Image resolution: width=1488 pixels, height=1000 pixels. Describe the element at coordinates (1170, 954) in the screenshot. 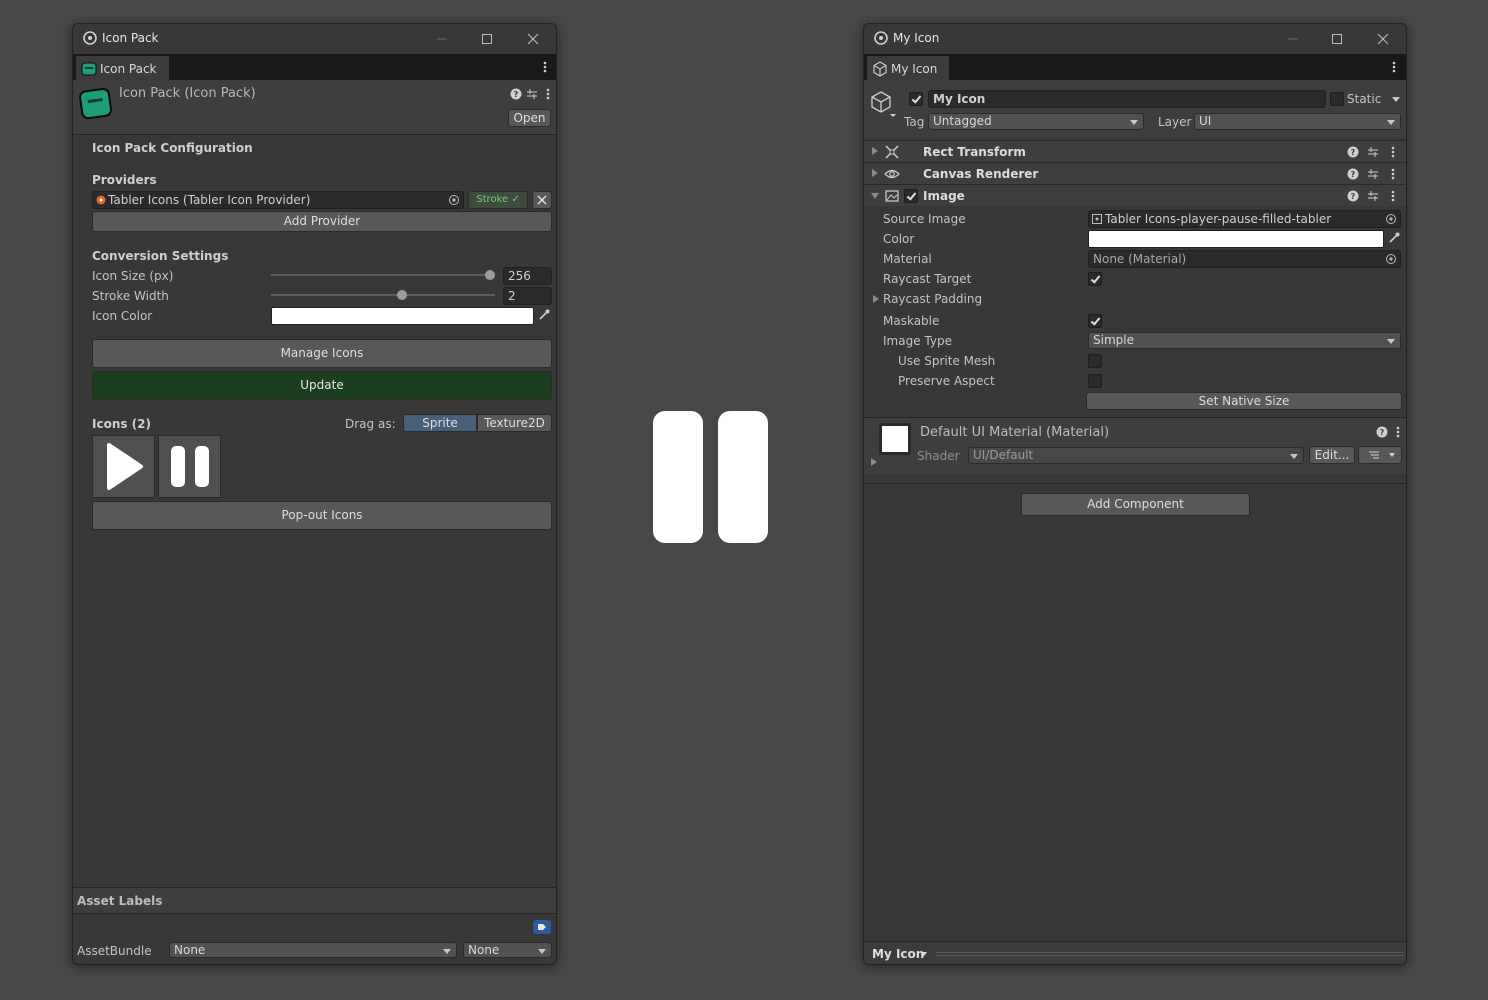

I see `resize-handle` at that location.